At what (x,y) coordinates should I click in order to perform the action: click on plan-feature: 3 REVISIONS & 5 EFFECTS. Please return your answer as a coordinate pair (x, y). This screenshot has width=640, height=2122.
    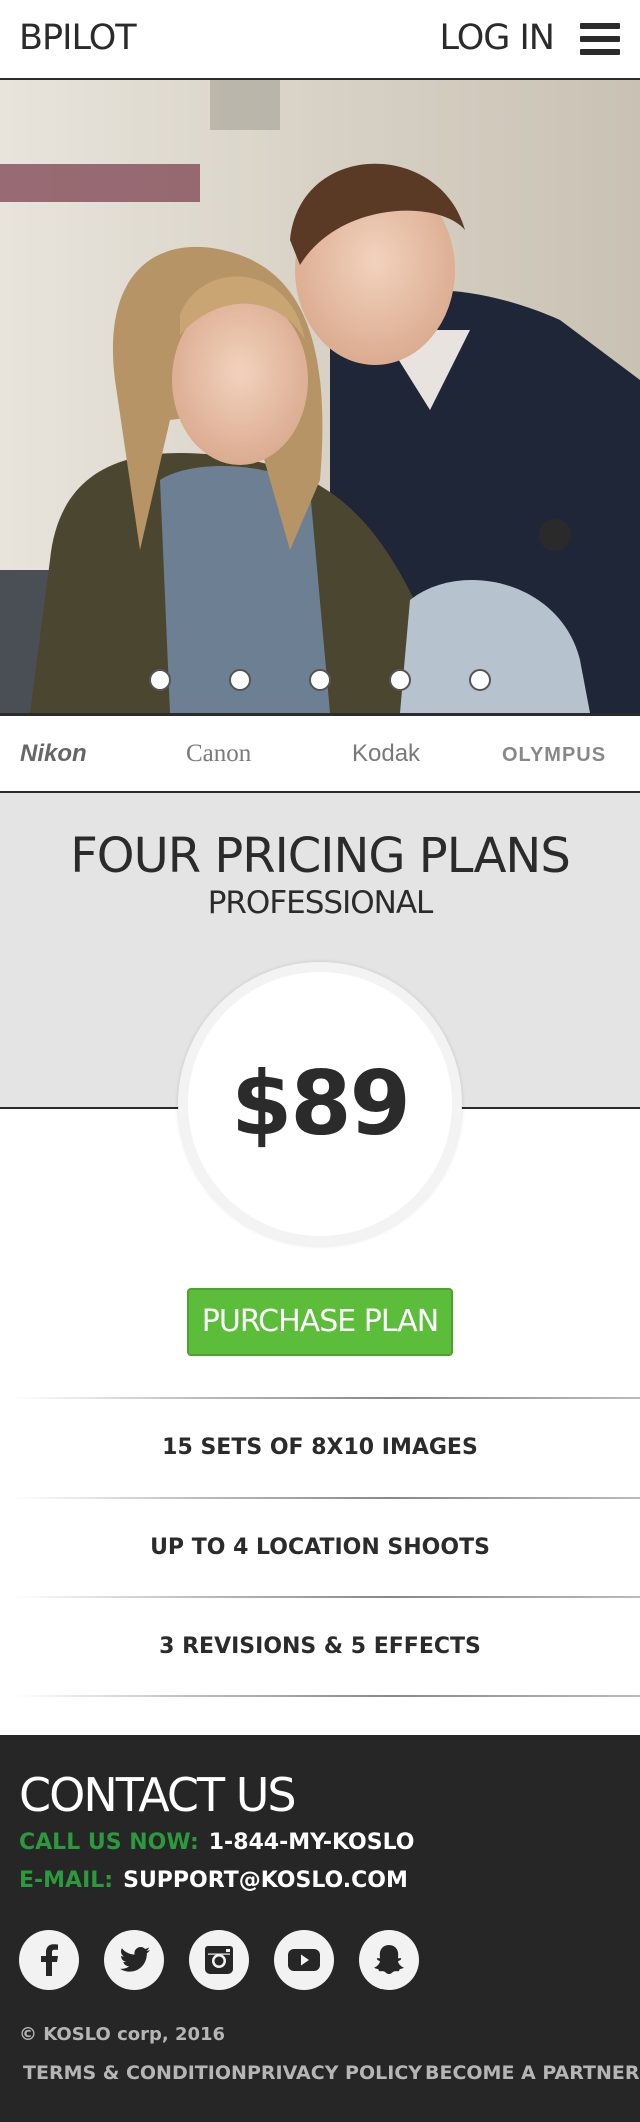
    Looking at the image, I should click on (320, 1646).